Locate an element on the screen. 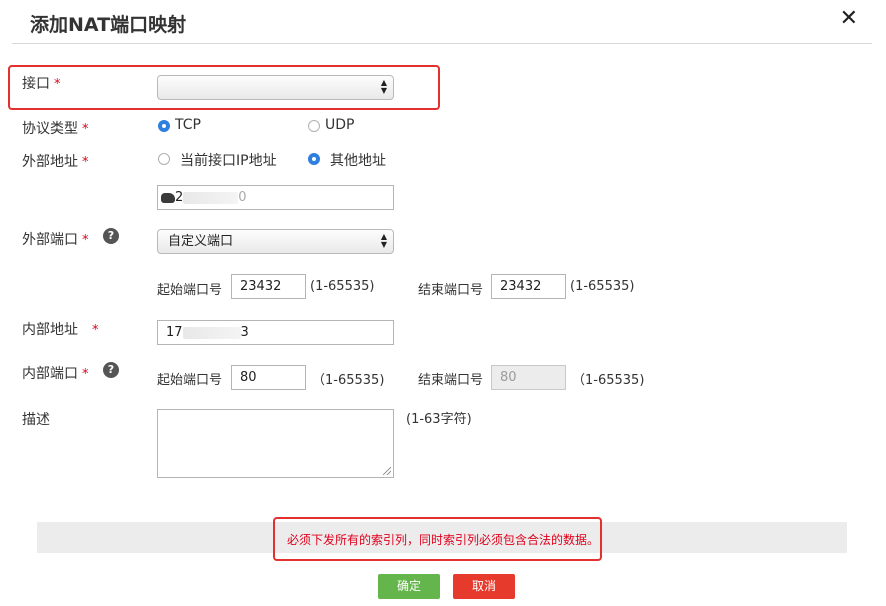 Image resolution: width=886 pixels, height=606 pixels. internal-port-label-text: 内部端口 is located at coordinates (50, 374).